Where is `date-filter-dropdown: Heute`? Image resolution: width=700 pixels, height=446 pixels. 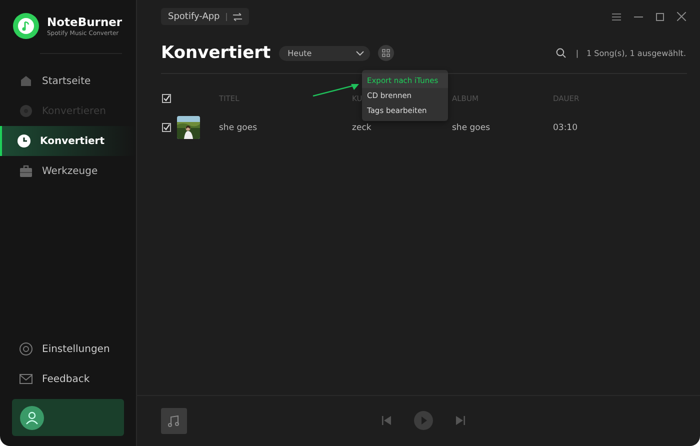 date-filter-dropdown: Heute is located at coordinates (324, 53).